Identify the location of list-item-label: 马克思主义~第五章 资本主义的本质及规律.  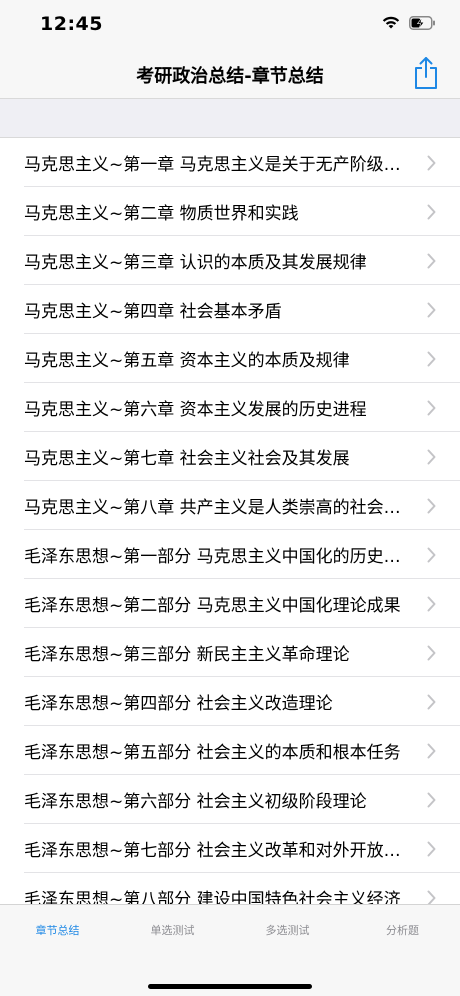
(187, 361).